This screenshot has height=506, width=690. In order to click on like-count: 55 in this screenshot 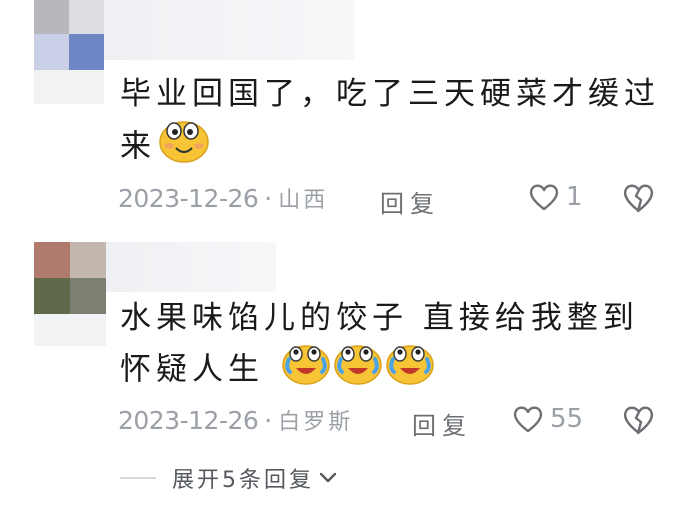, I will do `click(567, 419)`.